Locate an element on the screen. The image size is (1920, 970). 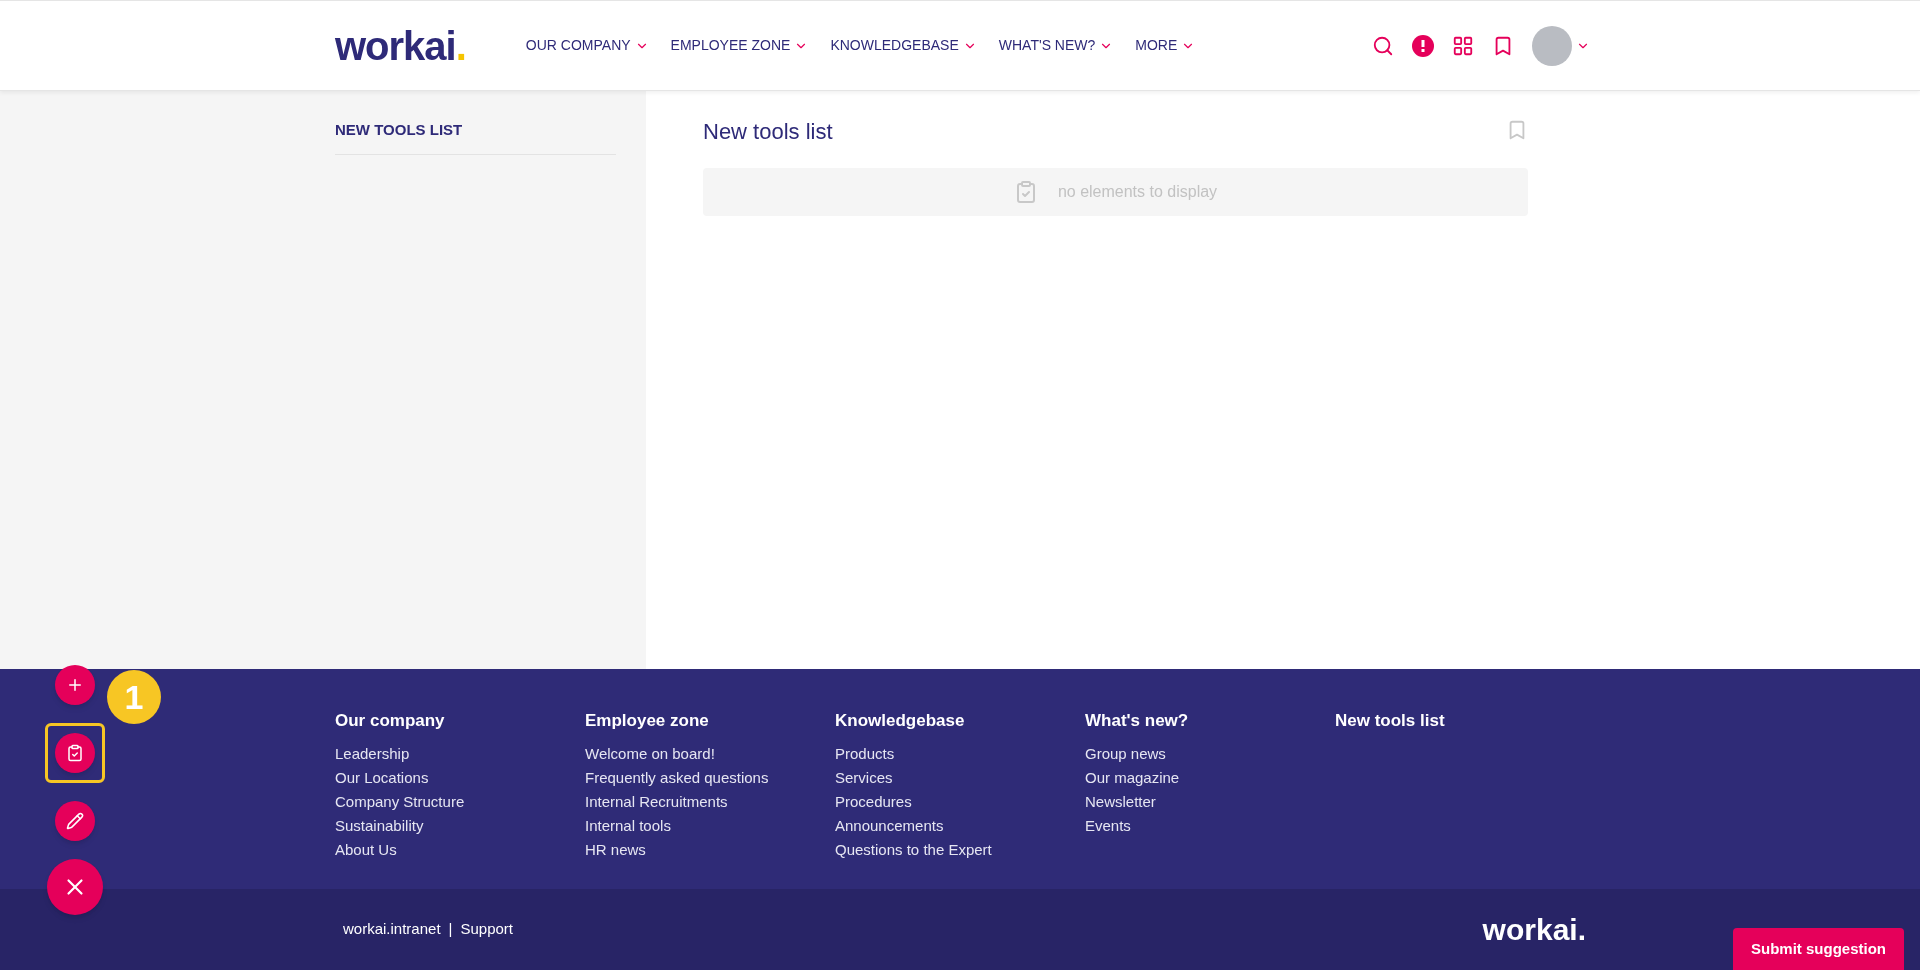
footer-link: Group news is located at coordinates (1210, 753).